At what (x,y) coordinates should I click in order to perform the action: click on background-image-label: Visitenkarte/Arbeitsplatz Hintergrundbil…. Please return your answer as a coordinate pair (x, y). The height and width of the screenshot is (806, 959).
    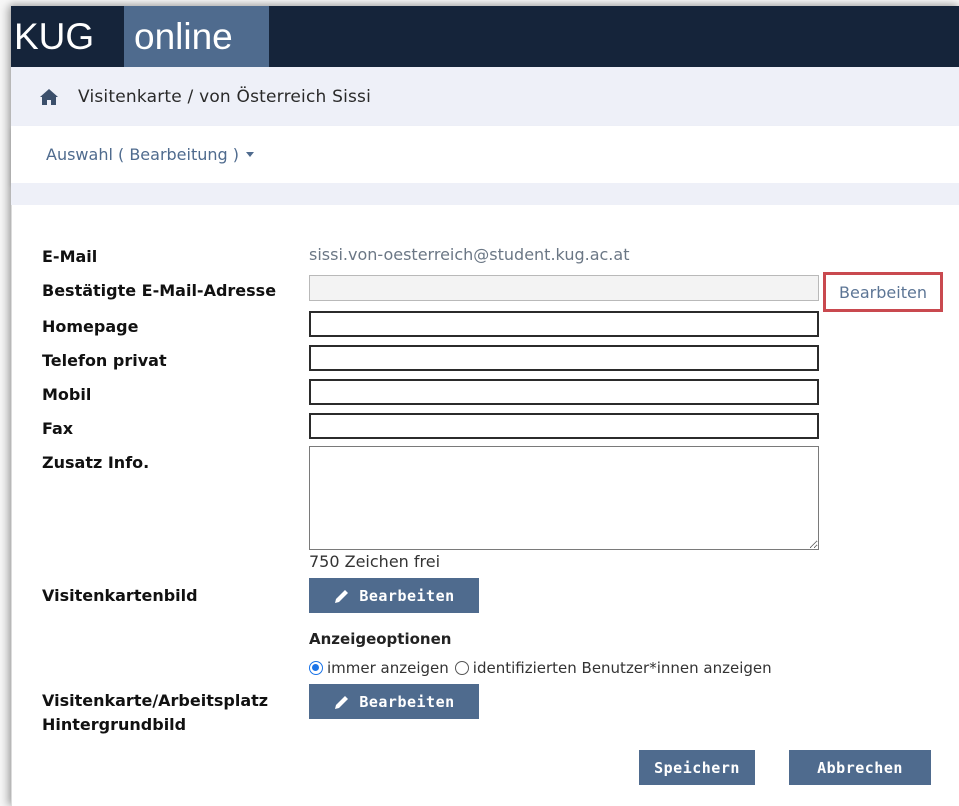
    Looking at the image, I should click on (155, 712).